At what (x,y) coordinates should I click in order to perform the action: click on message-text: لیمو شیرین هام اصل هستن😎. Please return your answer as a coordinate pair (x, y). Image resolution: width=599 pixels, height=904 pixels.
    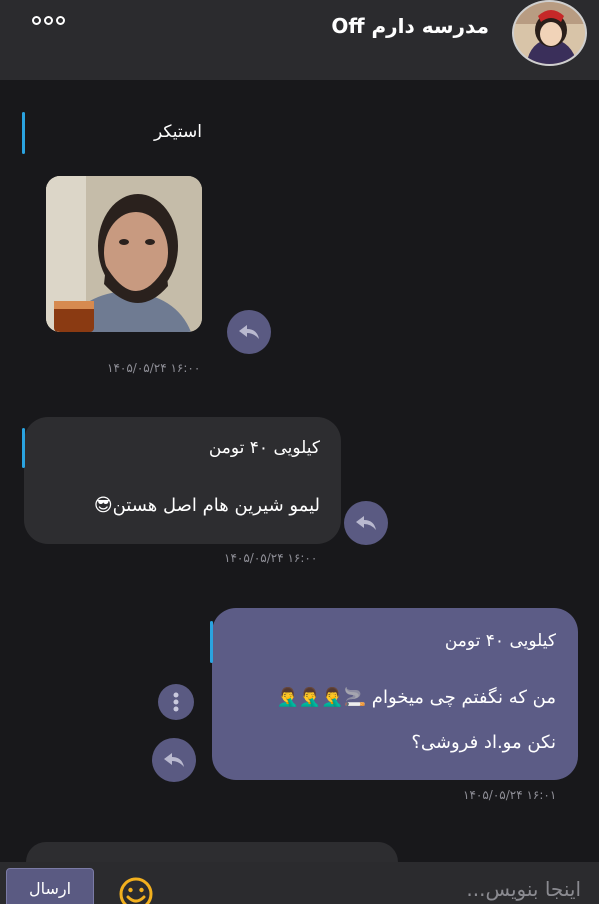
    Looking at the image, I should click on (206, 505).